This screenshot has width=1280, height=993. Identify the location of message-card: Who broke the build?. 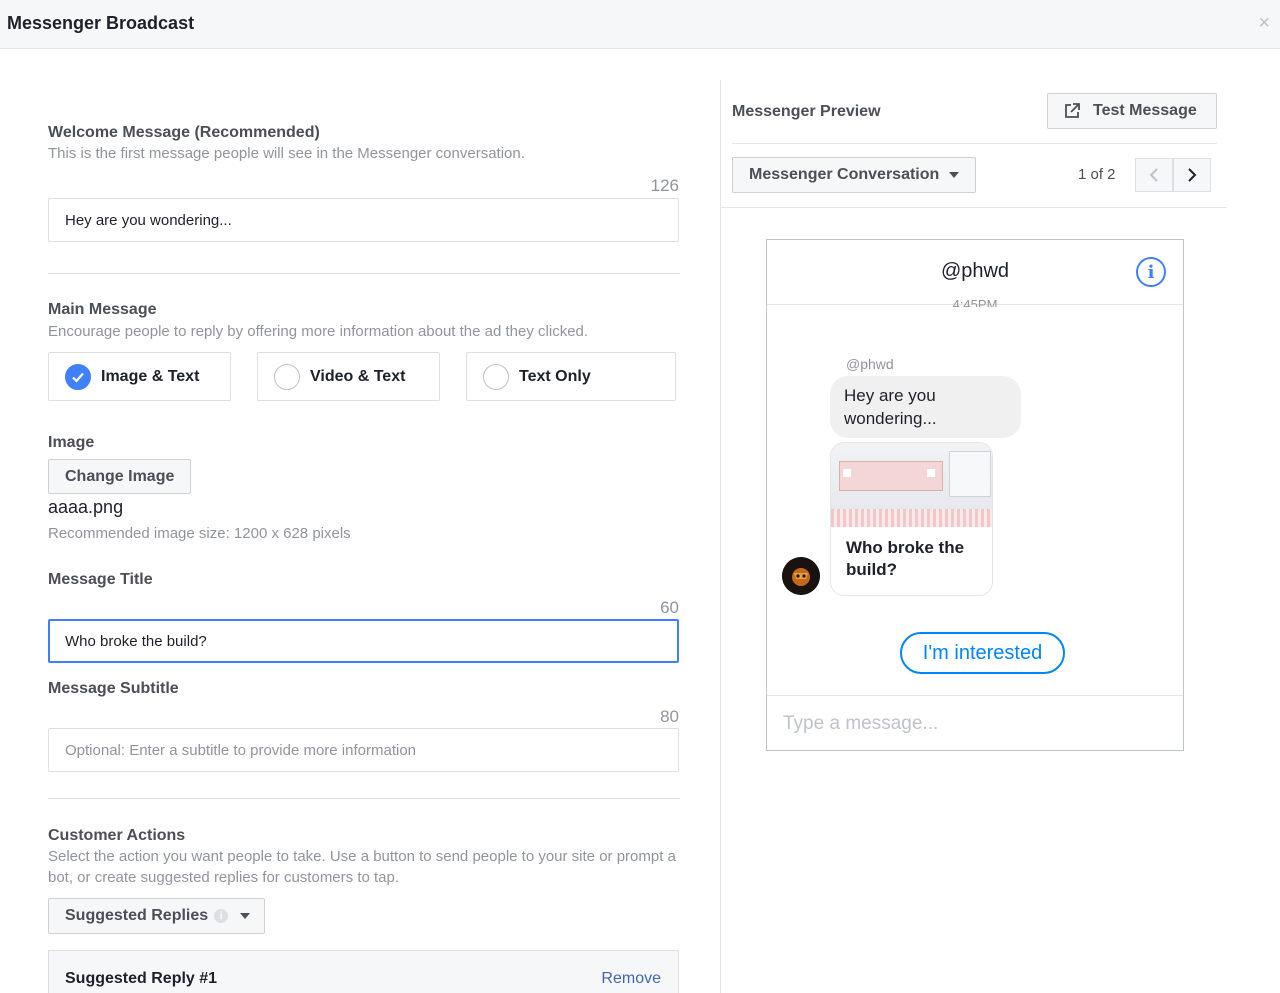
(911, 519).